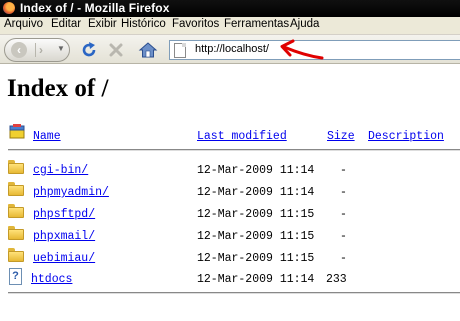 This screenshot has width=460, height=321. Describe the element at coordinates (143, 24) in the screenshot. I see `menu-item-historico: Histórico` at that location.